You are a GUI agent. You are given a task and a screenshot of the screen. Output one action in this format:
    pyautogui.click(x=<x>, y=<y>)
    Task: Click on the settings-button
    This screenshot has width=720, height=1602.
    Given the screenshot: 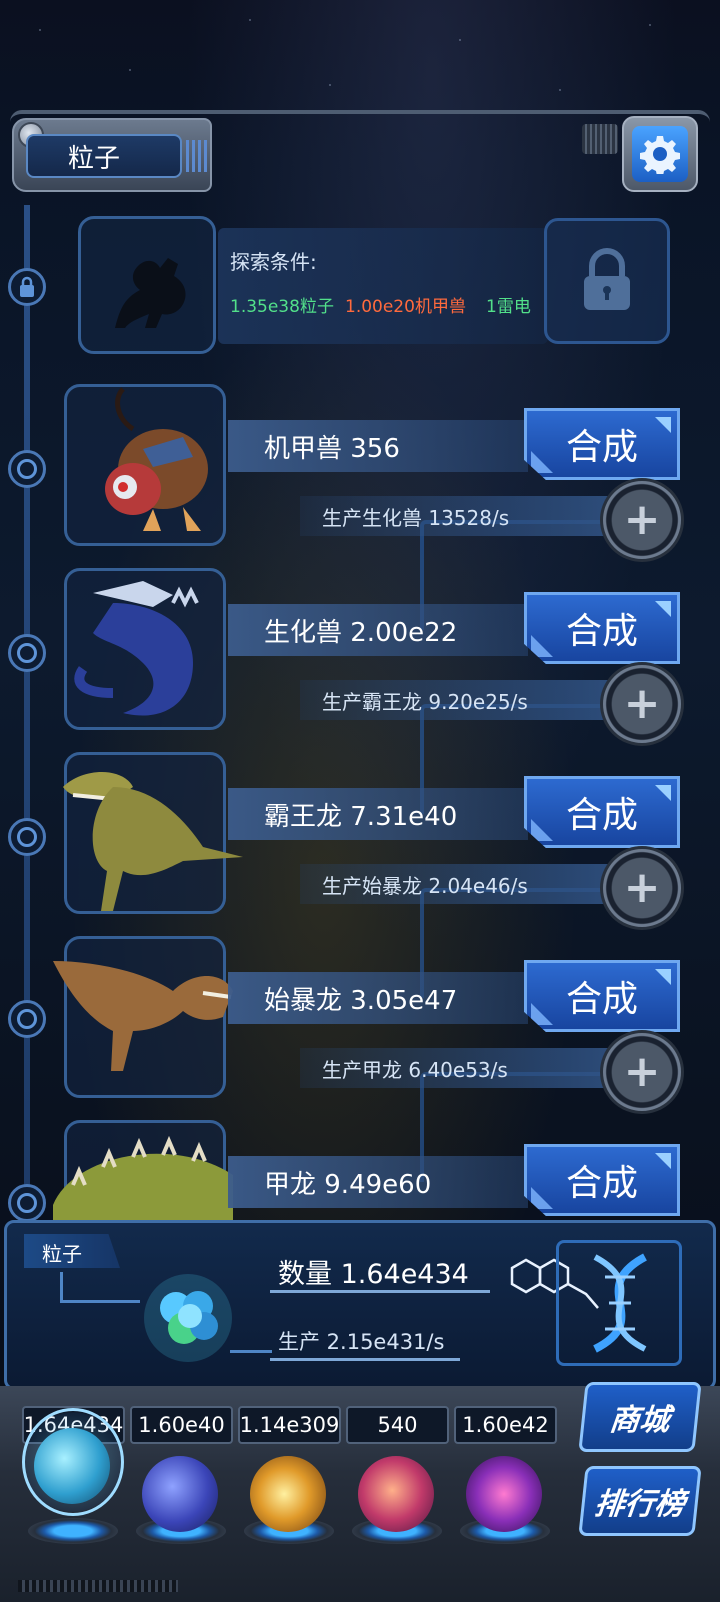 What is the action you would take?
    pyautogui.click(x=660, y=154)
    